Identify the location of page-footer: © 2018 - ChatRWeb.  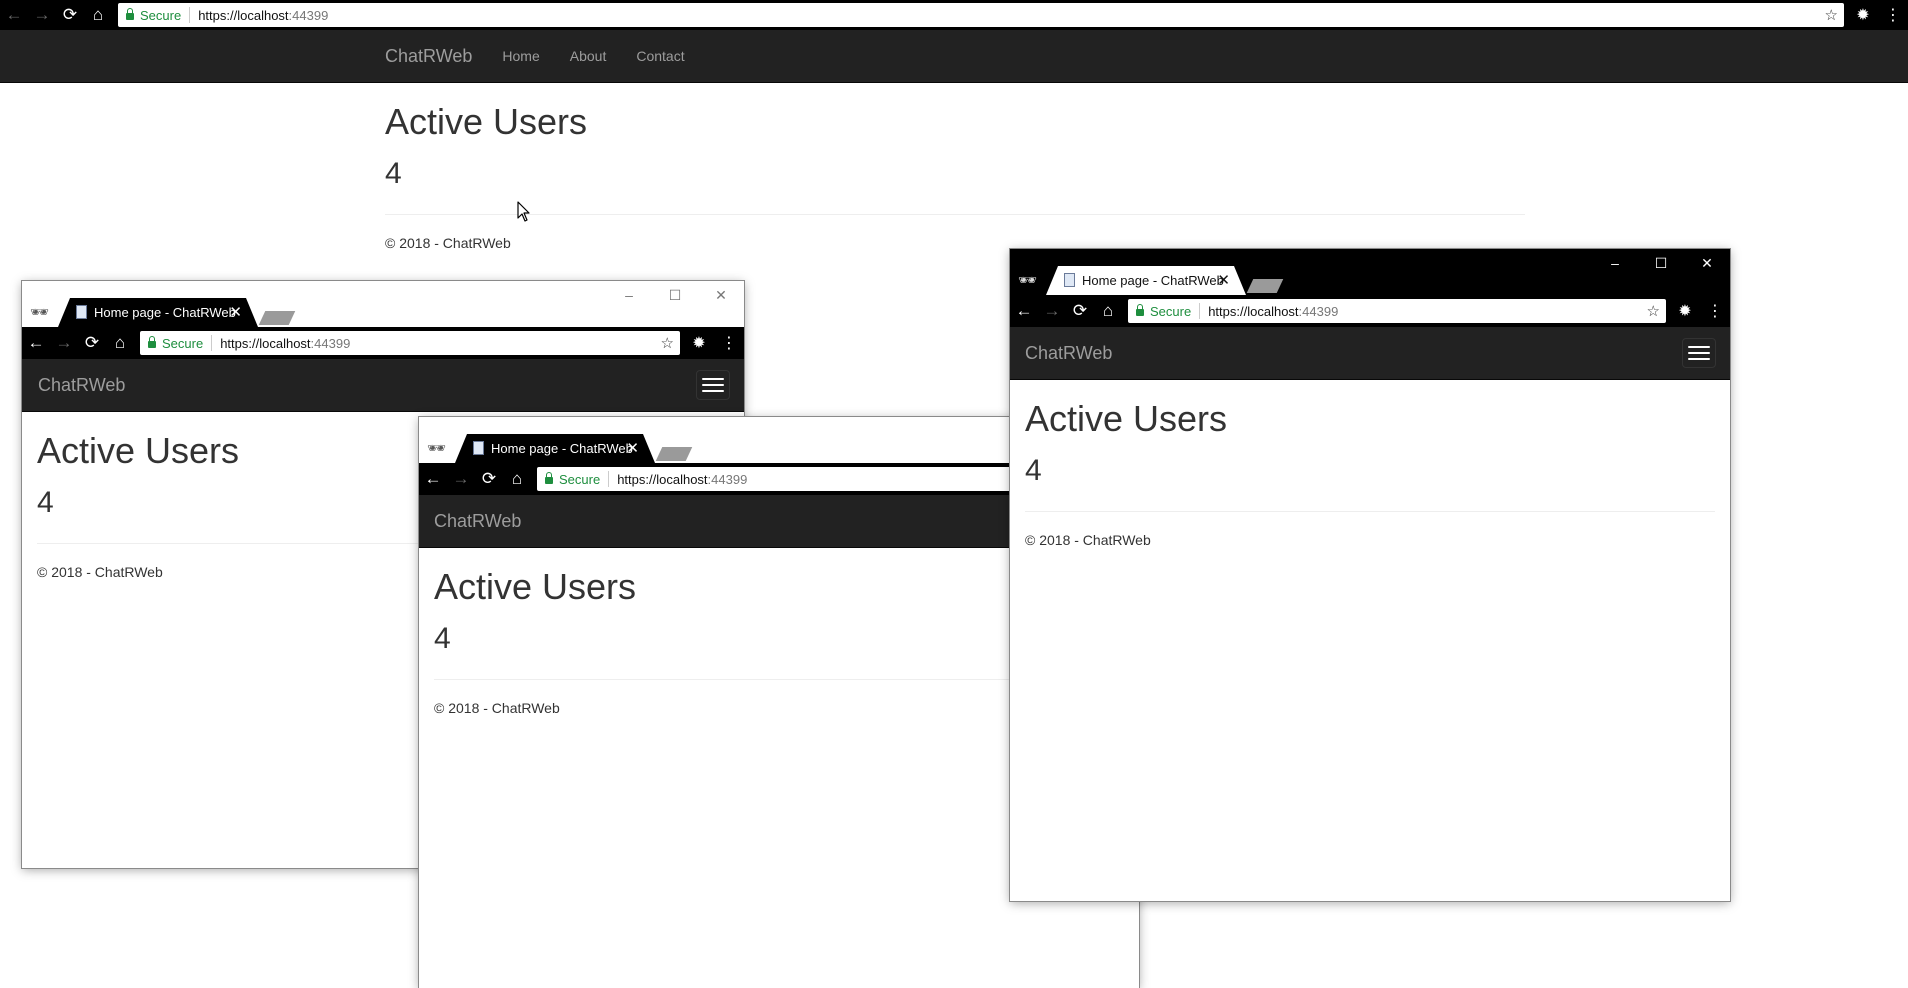
(1088, 540).